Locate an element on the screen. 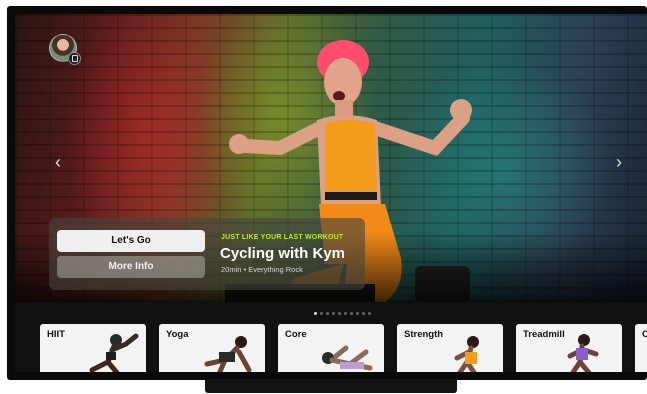 Image resolution: width=647 pixels, height=394 pixels. chevron-left-icon: ‹ is located at coordinates (58, 162).